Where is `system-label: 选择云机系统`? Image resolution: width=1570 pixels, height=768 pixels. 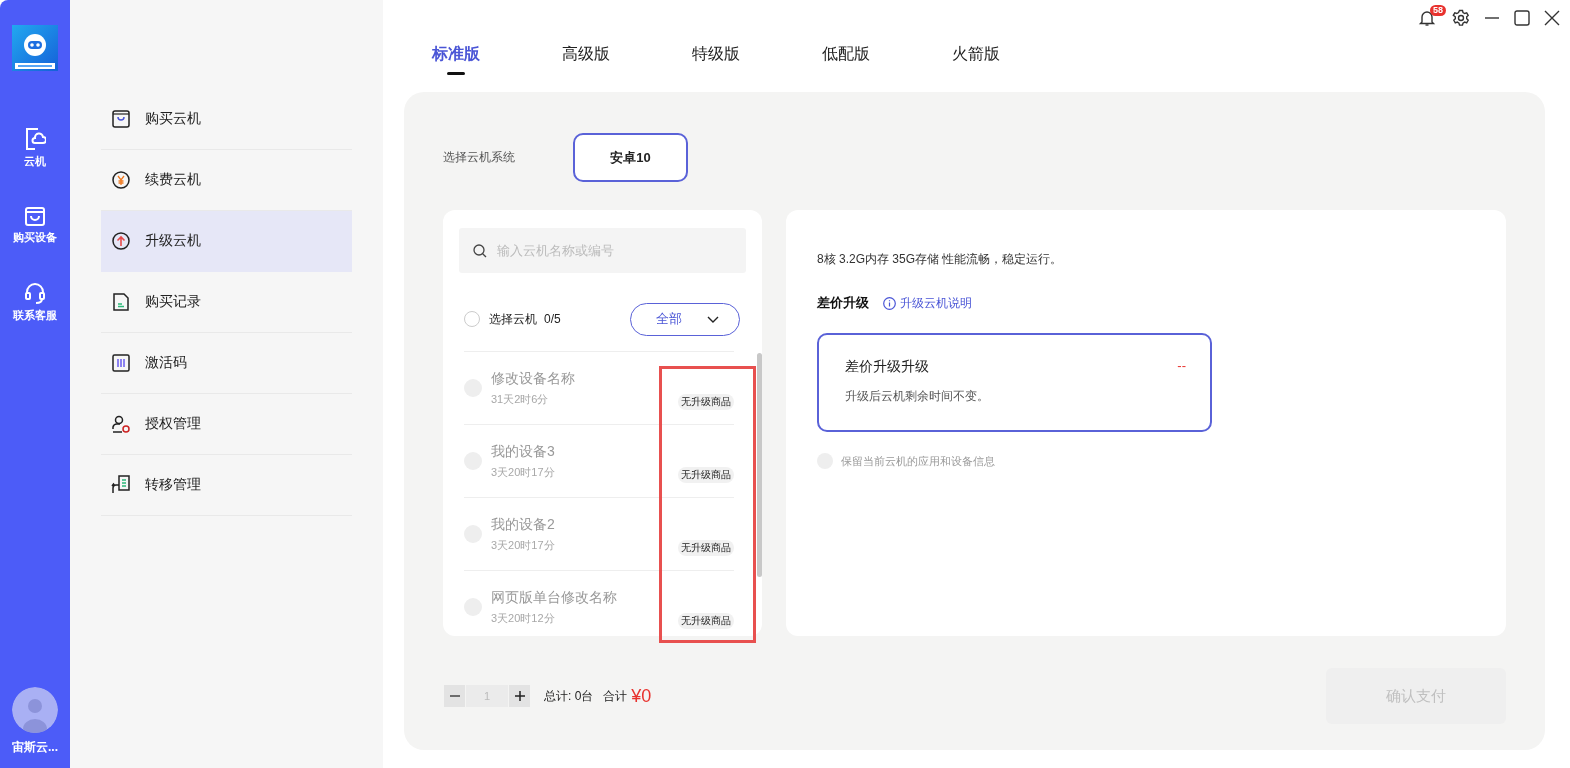
system-label: 选择云机系统 is located at coordinates (479, 157).